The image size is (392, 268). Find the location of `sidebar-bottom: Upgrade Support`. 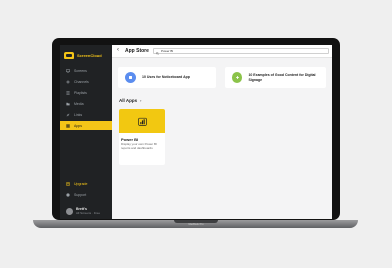

sidebar-bottom: Upgrade Support is located at coordinates (86, 190).